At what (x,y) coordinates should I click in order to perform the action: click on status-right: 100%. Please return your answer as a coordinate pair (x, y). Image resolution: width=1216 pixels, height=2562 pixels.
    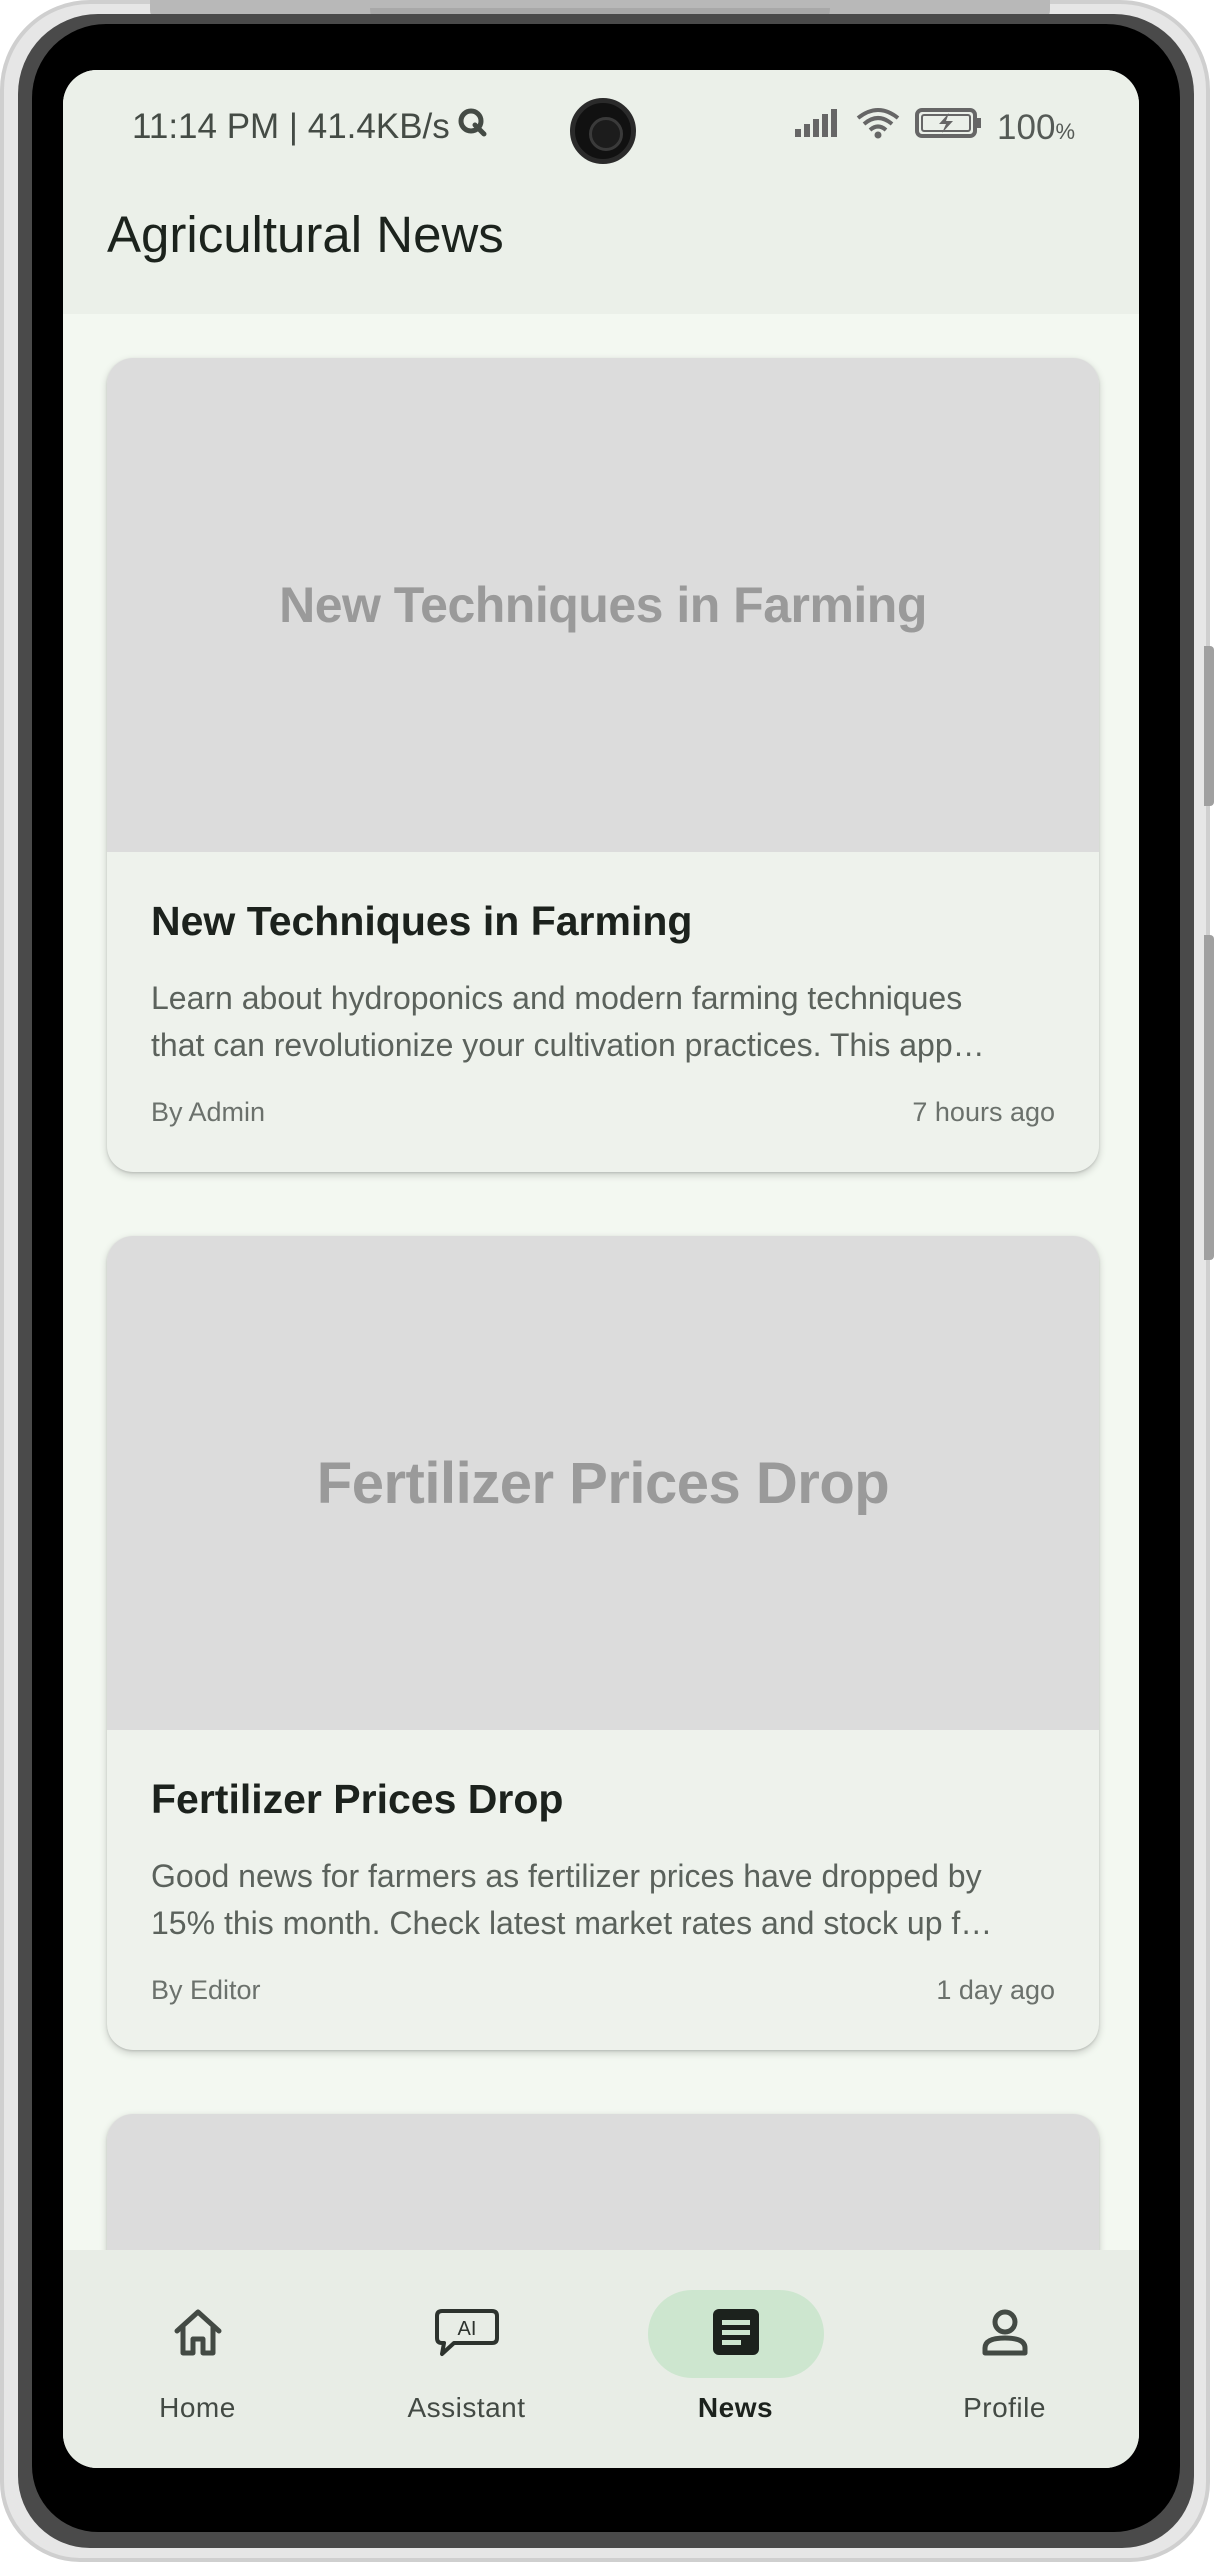
    Looking at the image, I should click on (934, 127).